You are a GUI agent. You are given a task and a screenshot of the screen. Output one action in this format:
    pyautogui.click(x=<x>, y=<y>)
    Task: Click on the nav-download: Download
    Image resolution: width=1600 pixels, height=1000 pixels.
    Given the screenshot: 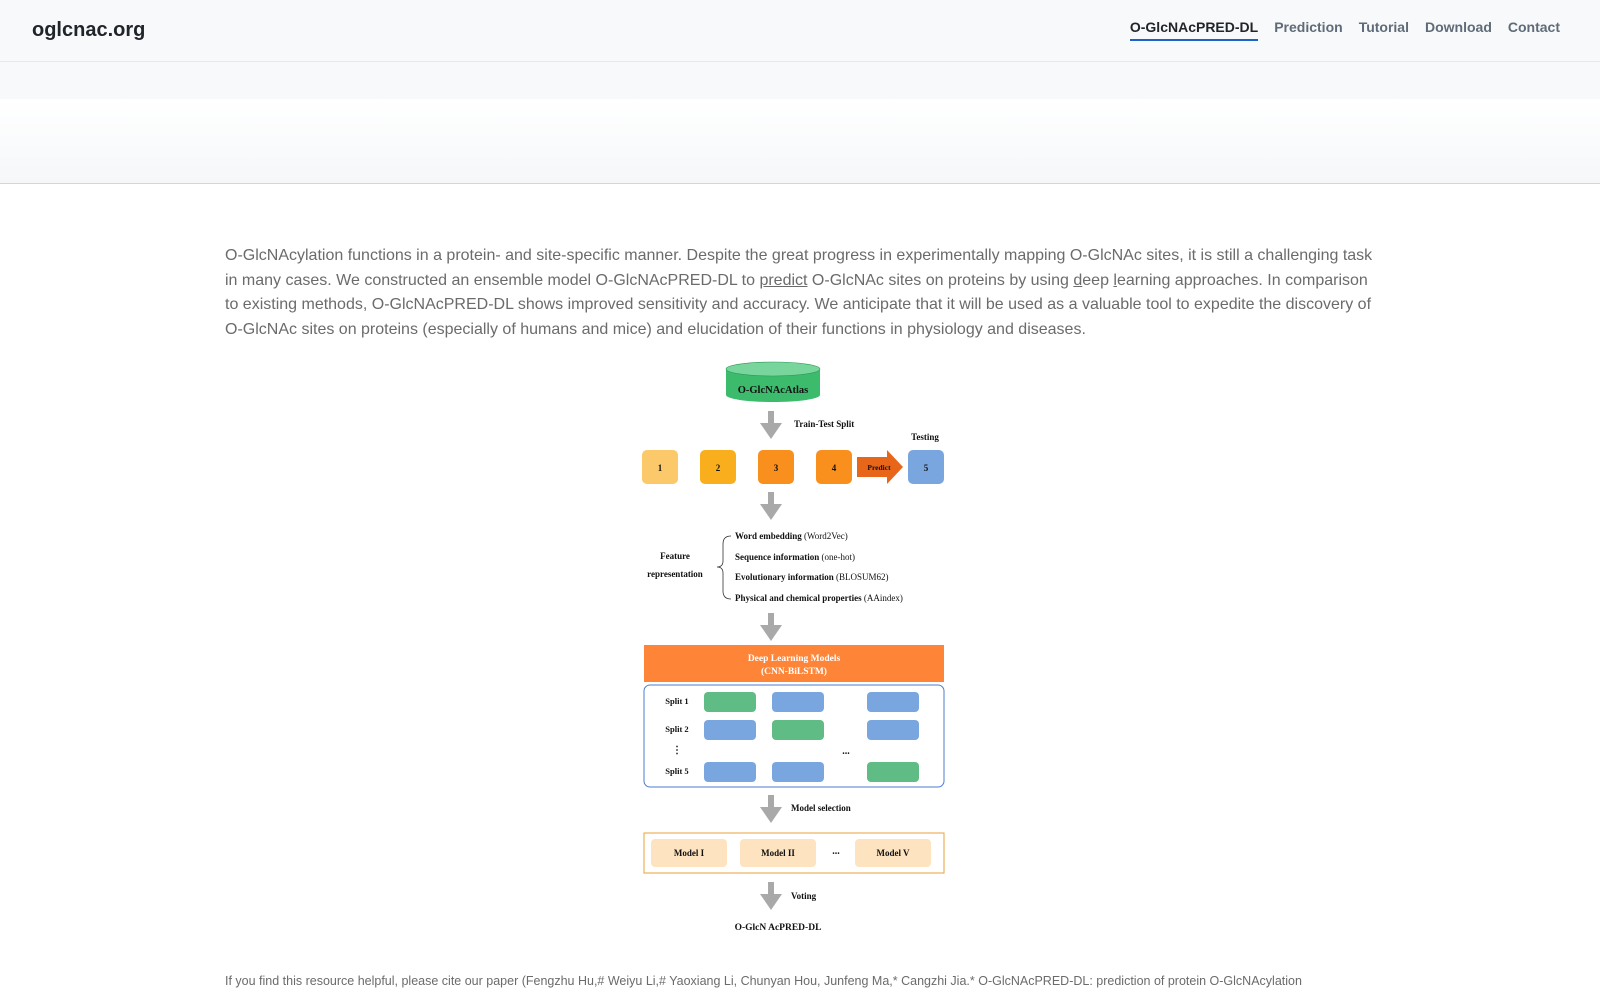 What is the action you would take?
    pyautogui.click(x=1458, y=30)
    